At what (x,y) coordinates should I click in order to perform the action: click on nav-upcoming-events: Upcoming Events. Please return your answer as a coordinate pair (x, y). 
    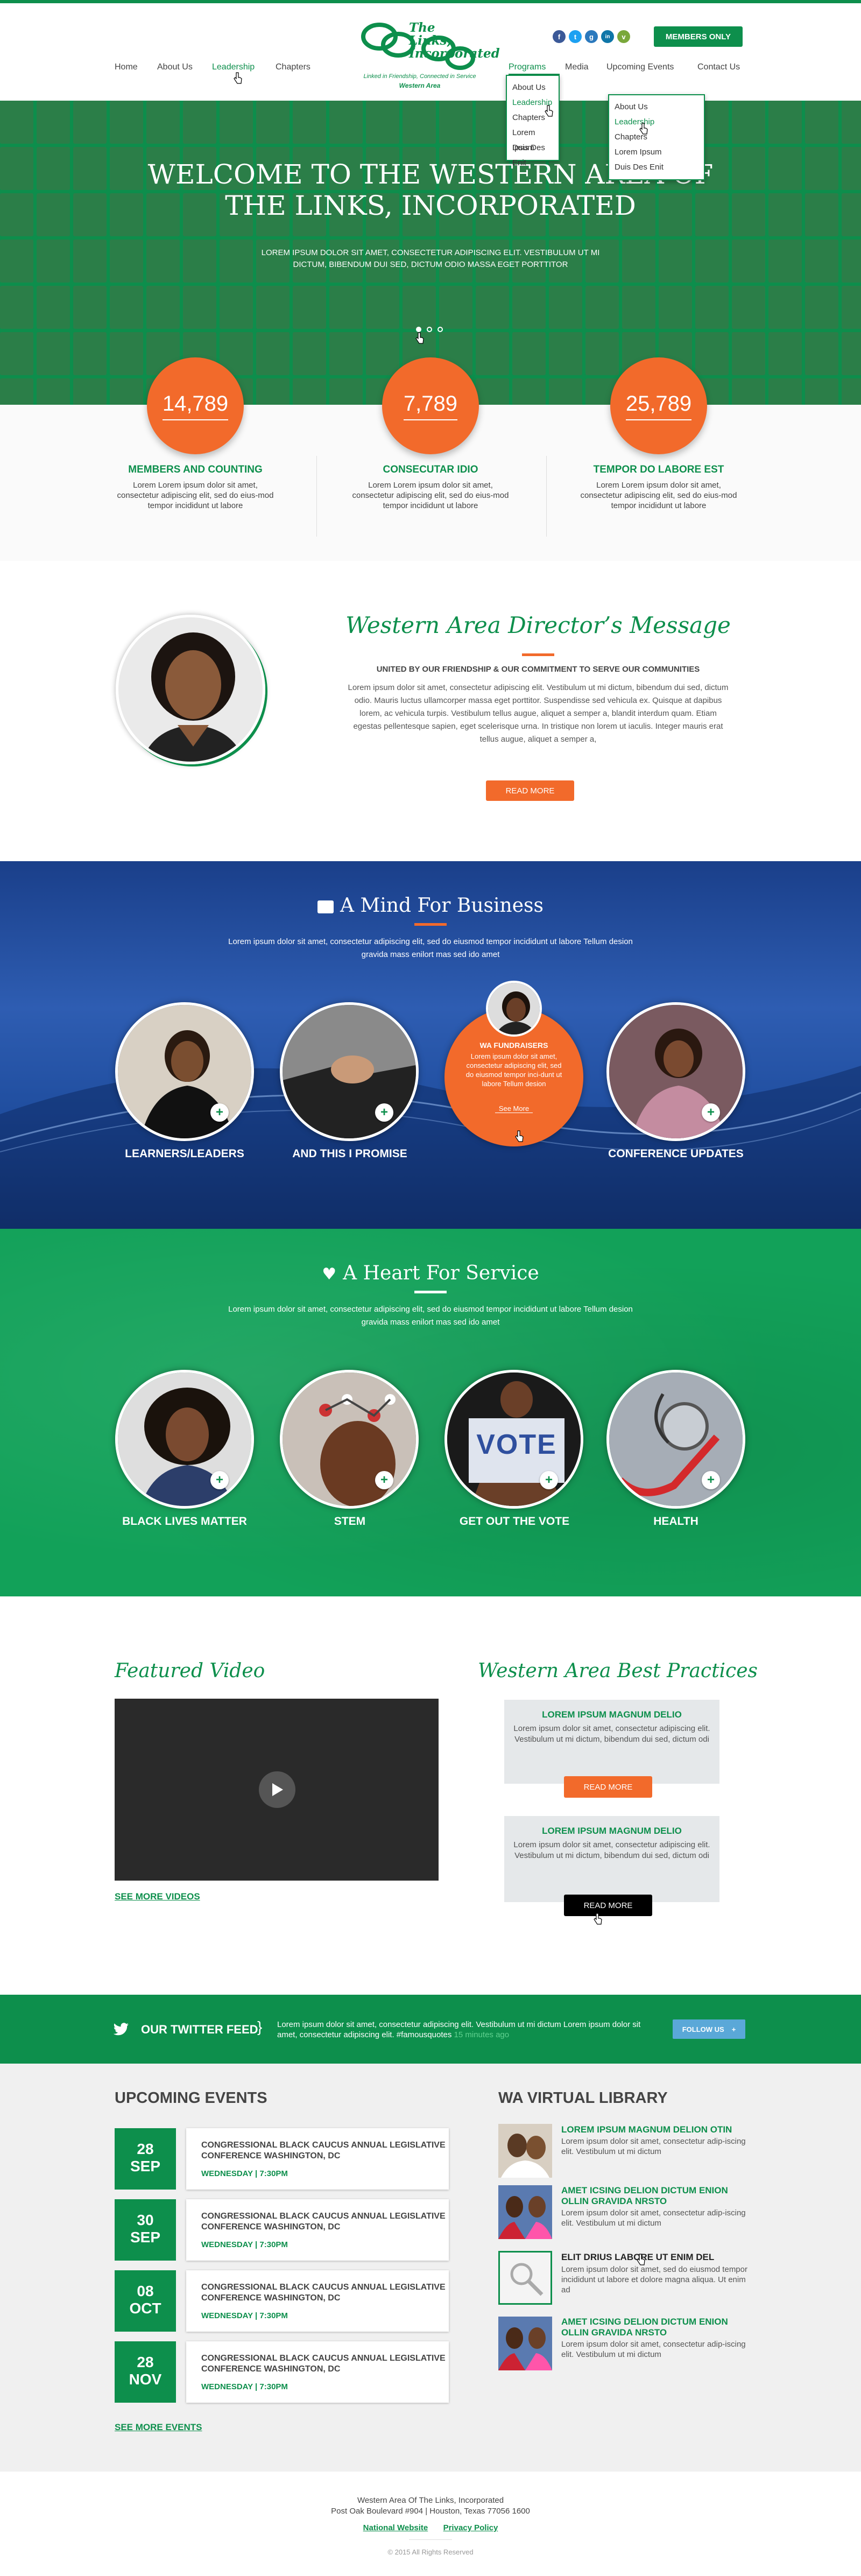
    Looking at the image, I should click on (640, 67).